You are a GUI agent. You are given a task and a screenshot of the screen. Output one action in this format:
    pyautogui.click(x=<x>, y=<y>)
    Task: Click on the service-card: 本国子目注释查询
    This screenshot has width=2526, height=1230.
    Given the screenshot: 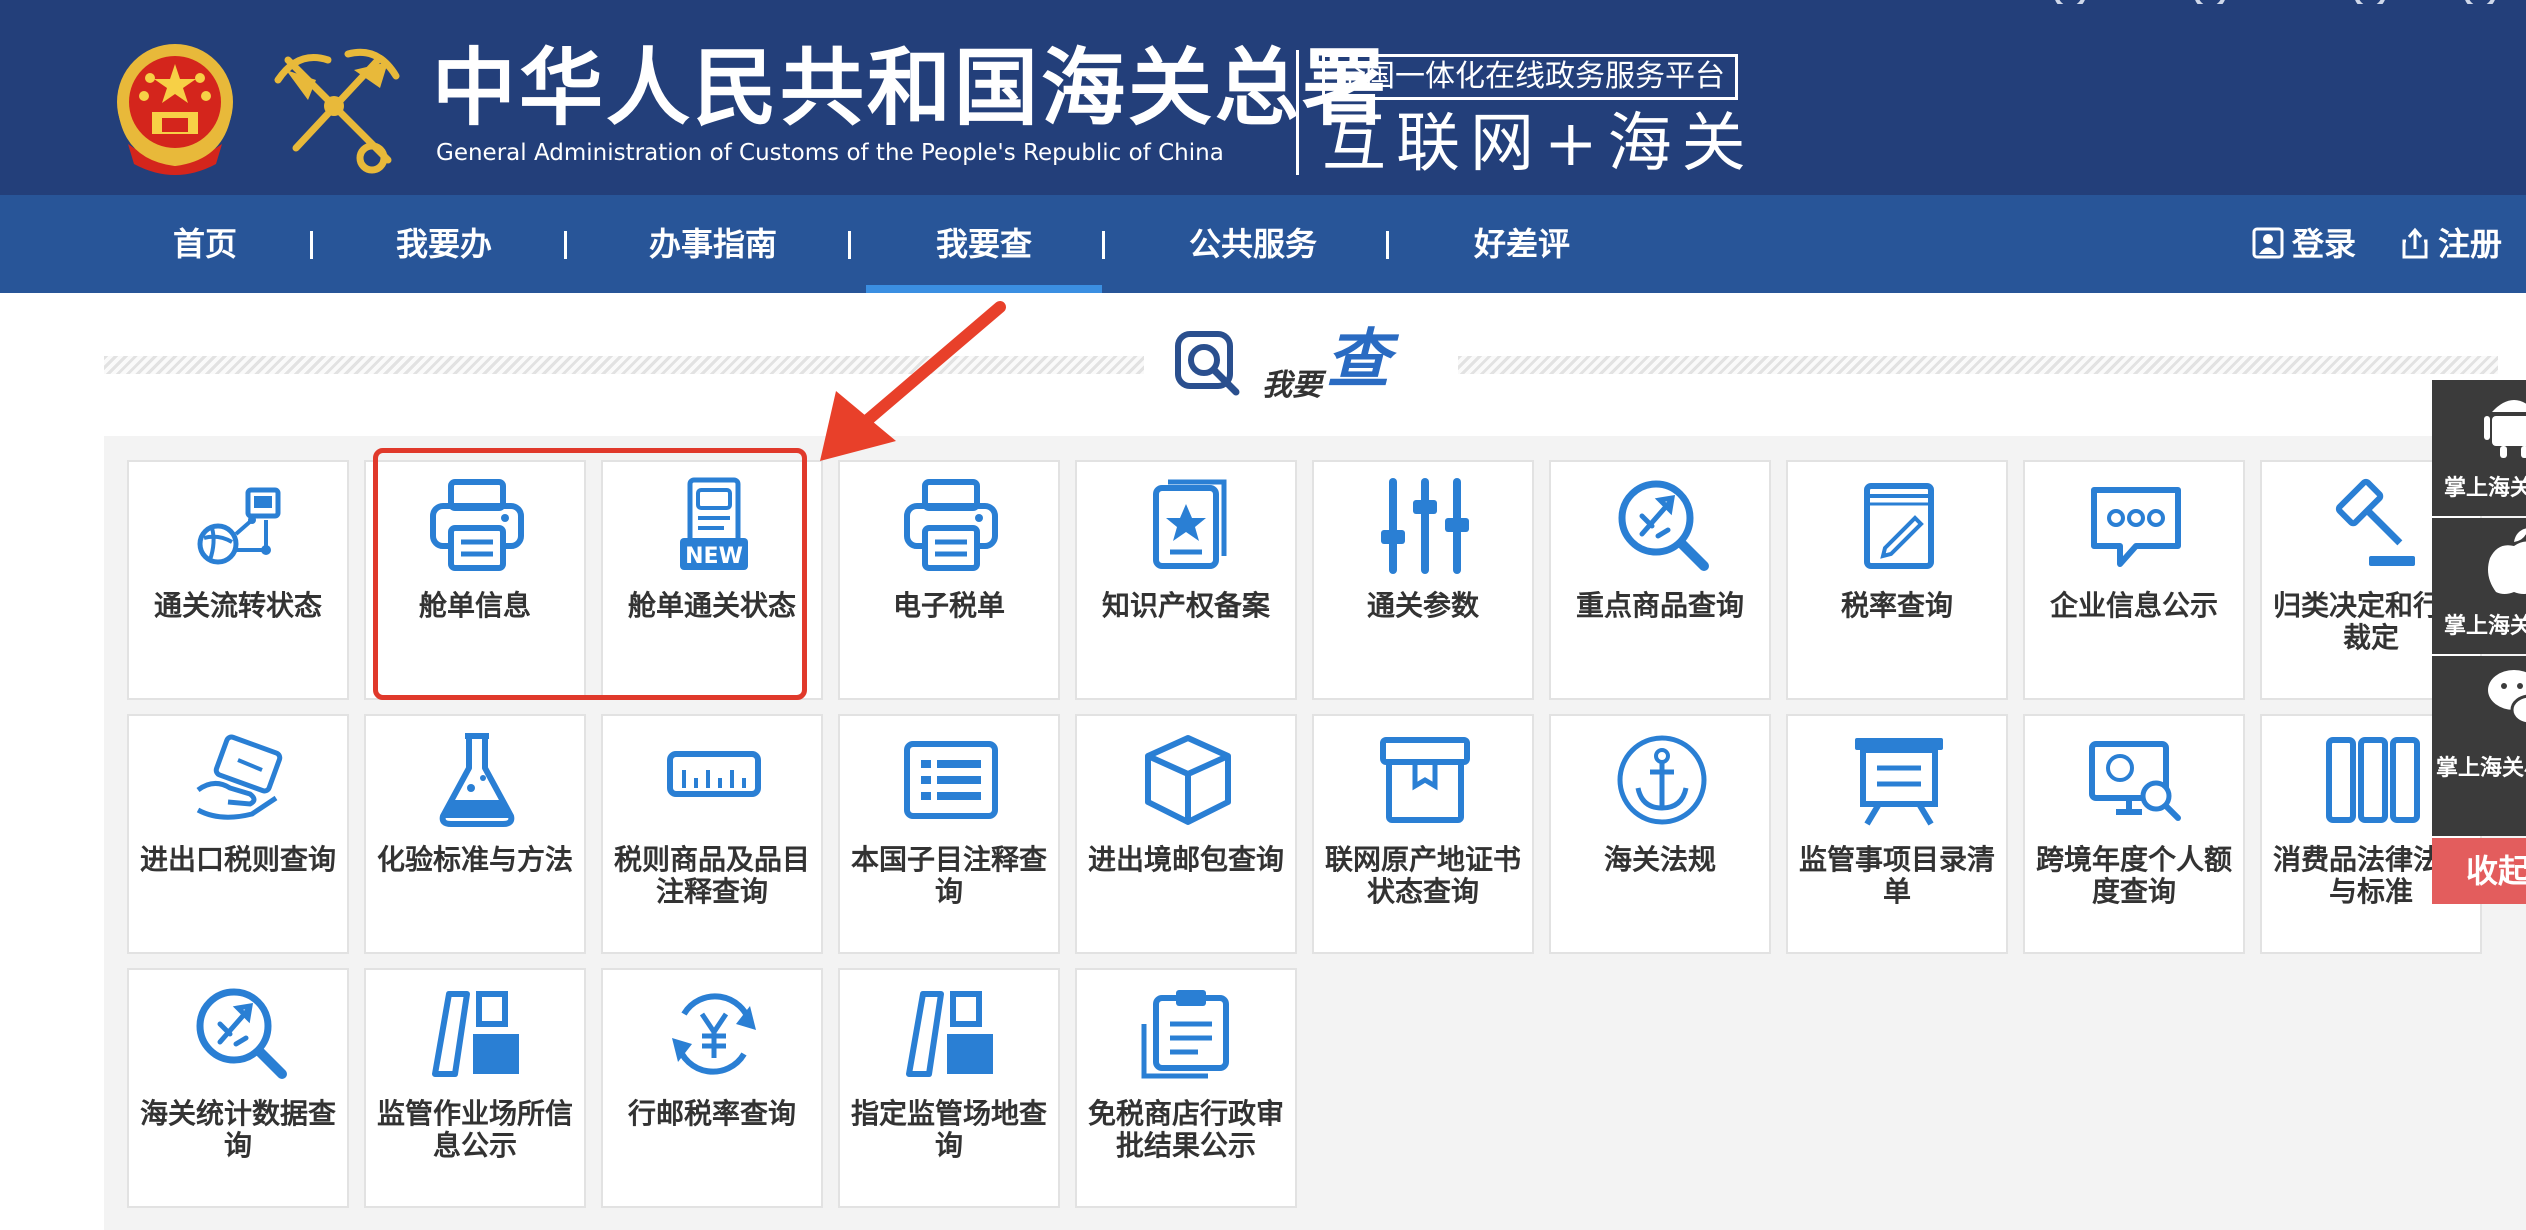 What is the action you would take?
    pyautogui.click(x=949, y=834)
    